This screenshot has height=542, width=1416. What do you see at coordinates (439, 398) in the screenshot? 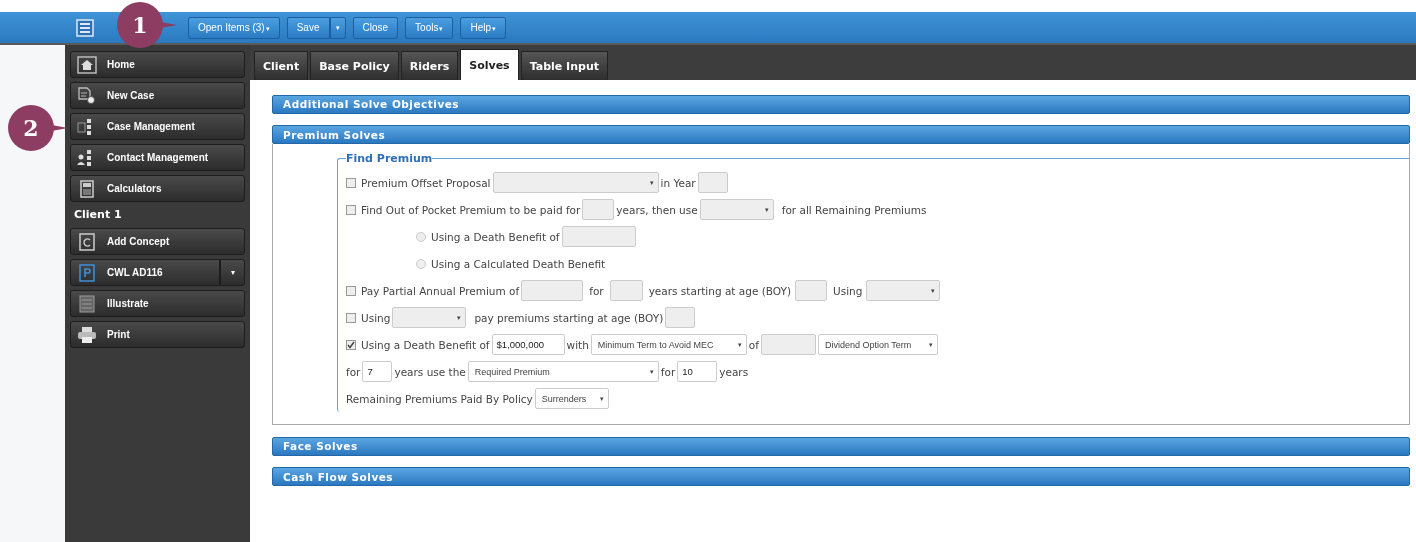
I see `field-label: Remaining Premiums Paid By Policy` at bounding box center [439, 398].